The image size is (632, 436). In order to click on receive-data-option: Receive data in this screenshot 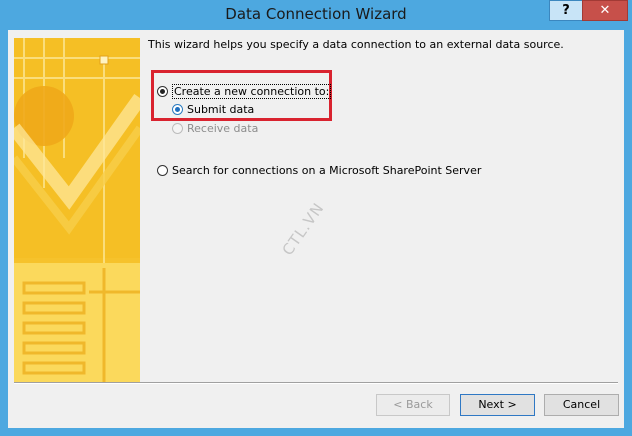, I will do `click(215, 128)`.